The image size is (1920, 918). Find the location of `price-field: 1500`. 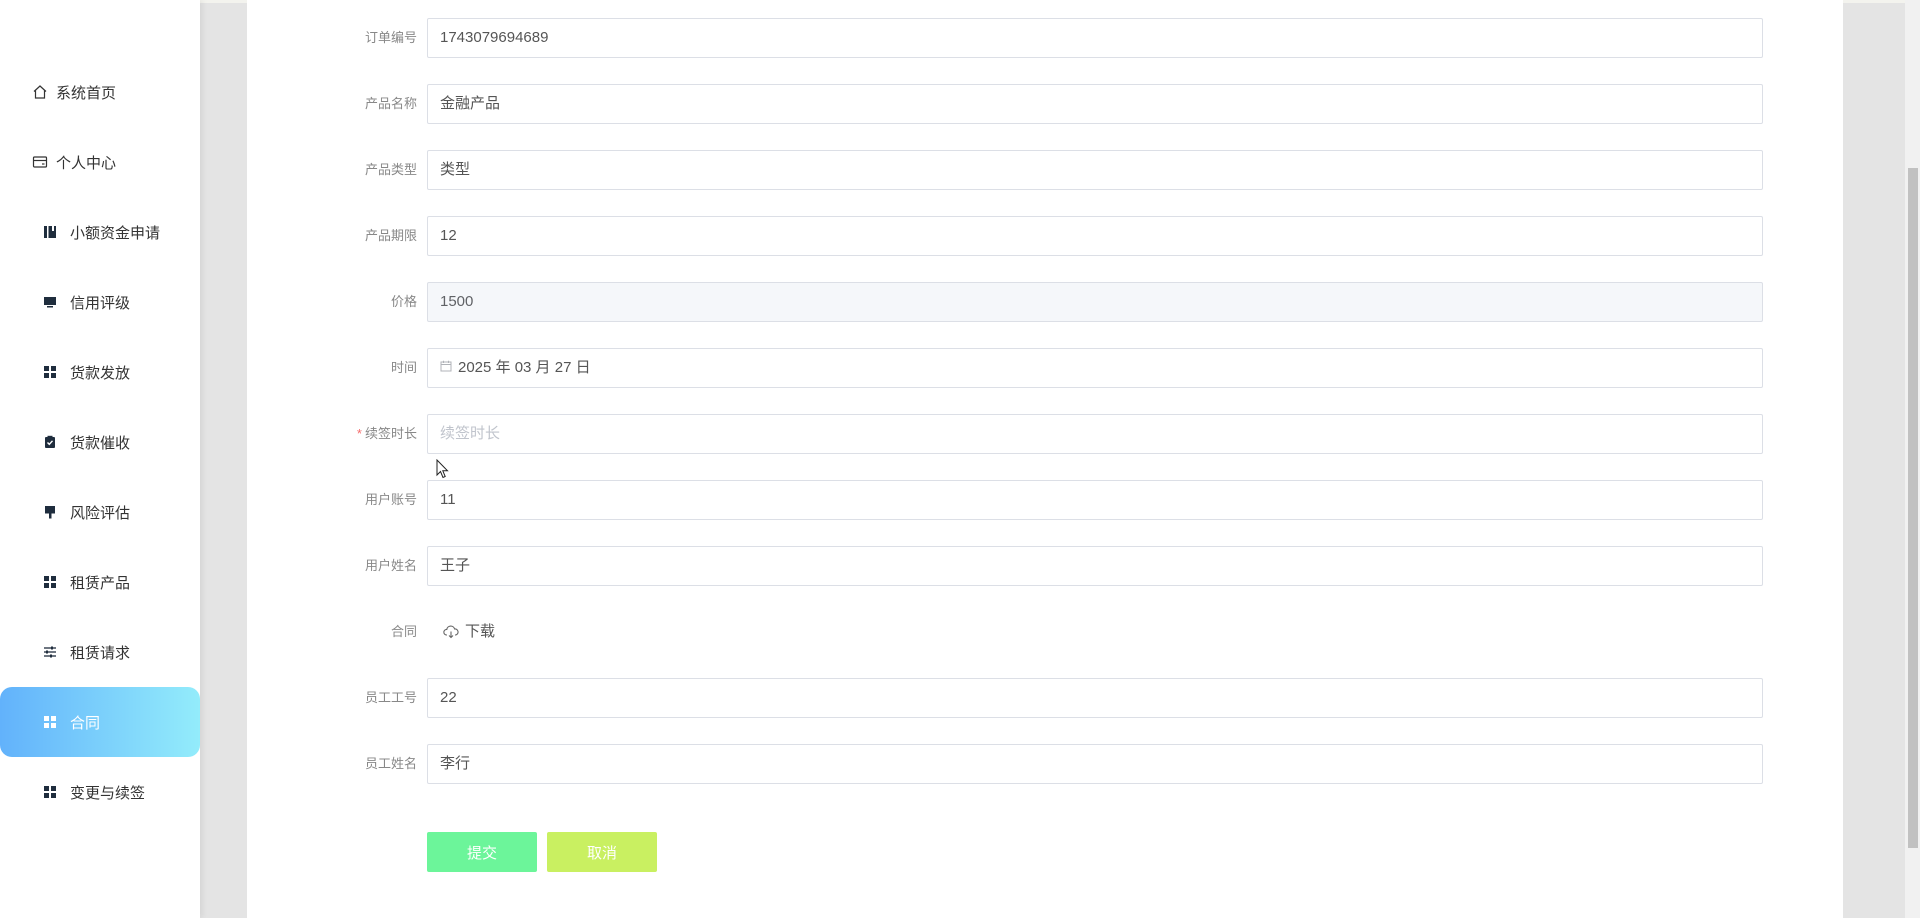

price-field: 1500 is located at coordinates (1095, 302).